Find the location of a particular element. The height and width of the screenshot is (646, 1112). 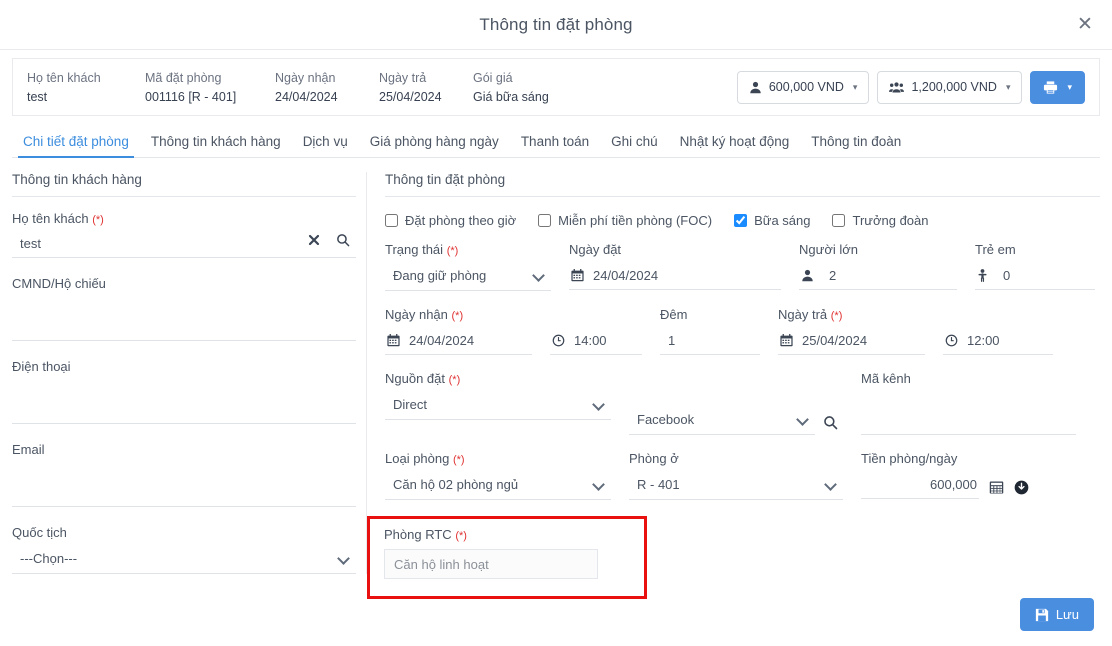

guest-name-field: Họ tên khách (*) is located at coordinates (184, 234).